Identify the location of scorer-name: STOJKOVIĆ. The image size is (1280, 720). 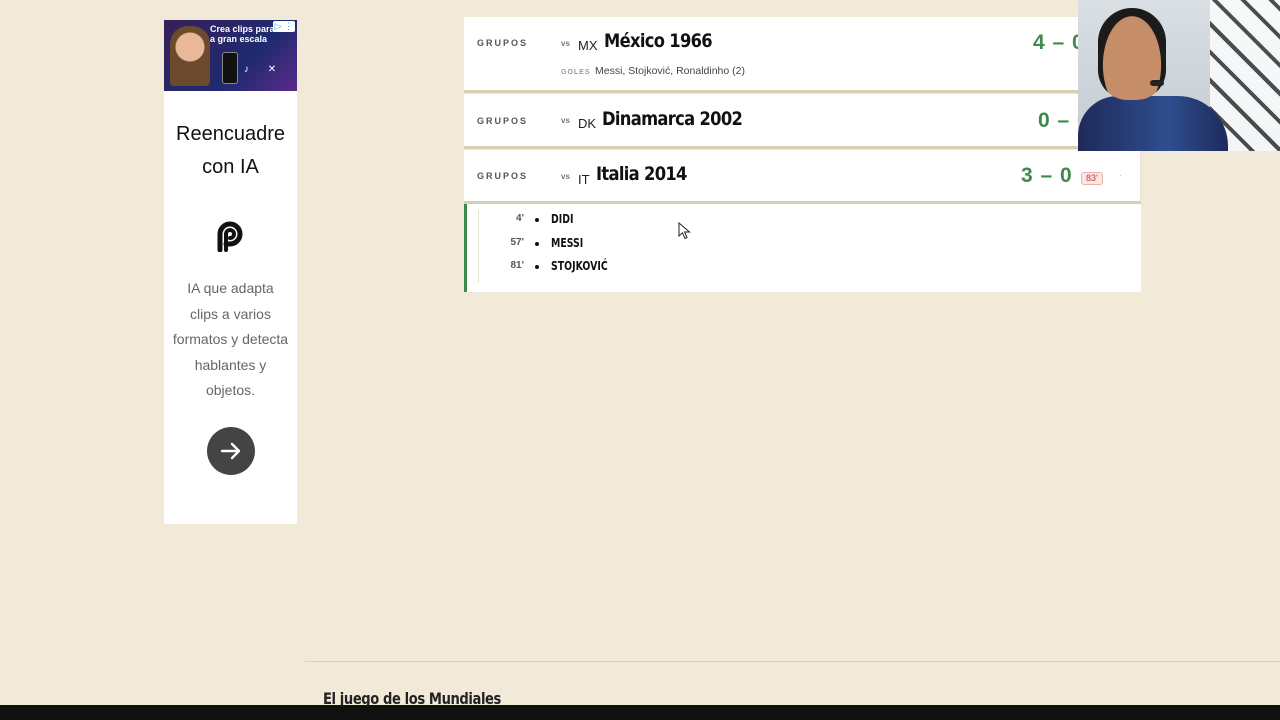
(579, 266).